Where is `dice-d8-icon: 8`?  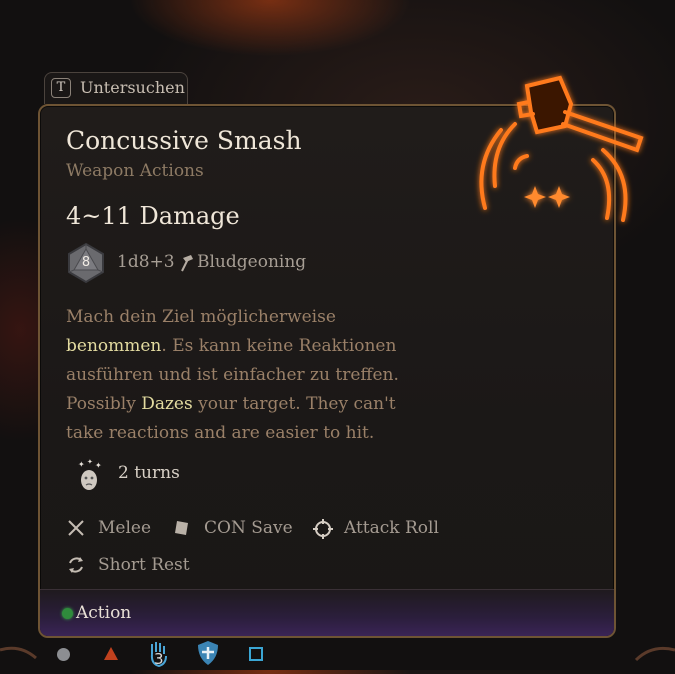
dice-d8-icon: 8 is located at coordinates (86, 263).